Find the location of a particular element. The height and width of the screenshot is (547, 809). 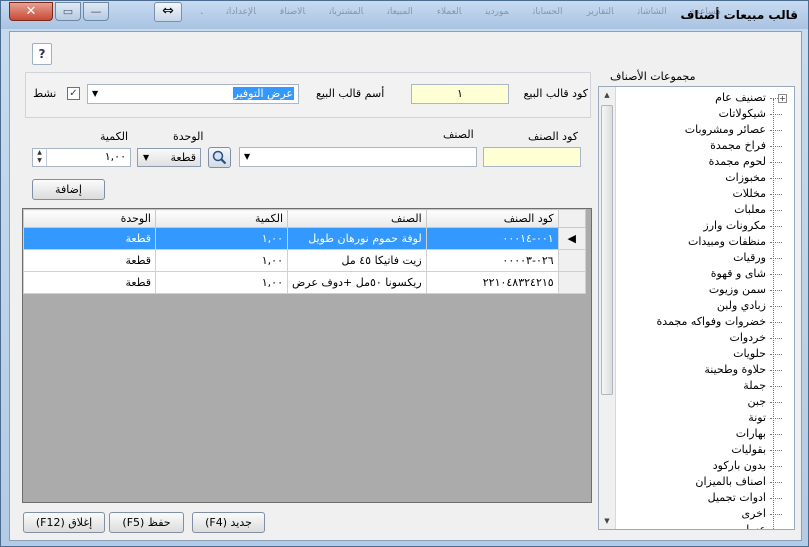

search-button is located at coordinates (219, 157).